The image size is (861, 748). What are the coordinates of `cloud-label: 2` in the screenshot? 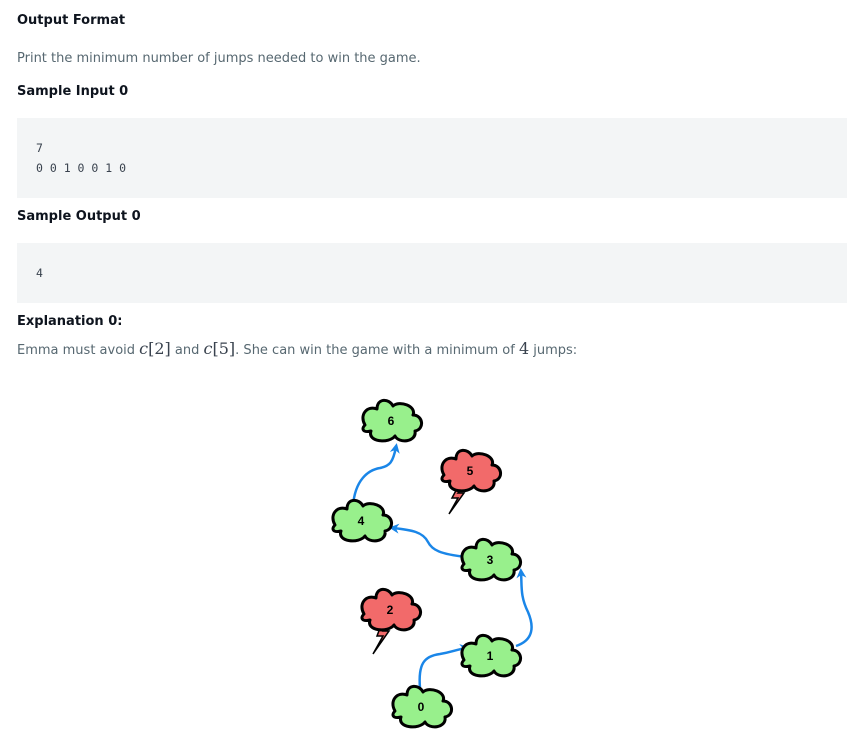 It's located at (390, 610).